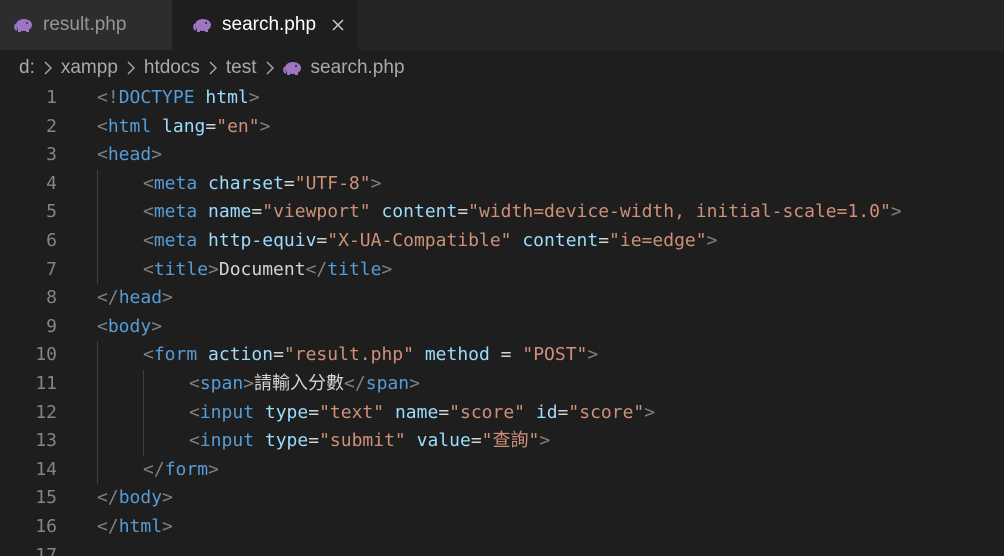 The image size is (1004, 556). What do you see at coordinates (241, 68) in the screenshot?
I see `breadcrumb-item: test` at bounding box center [241, 68].